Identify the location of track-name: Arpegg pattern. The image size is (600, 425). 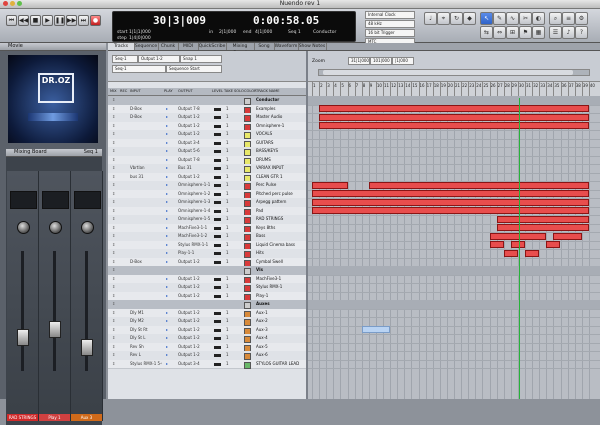
(281, 202).